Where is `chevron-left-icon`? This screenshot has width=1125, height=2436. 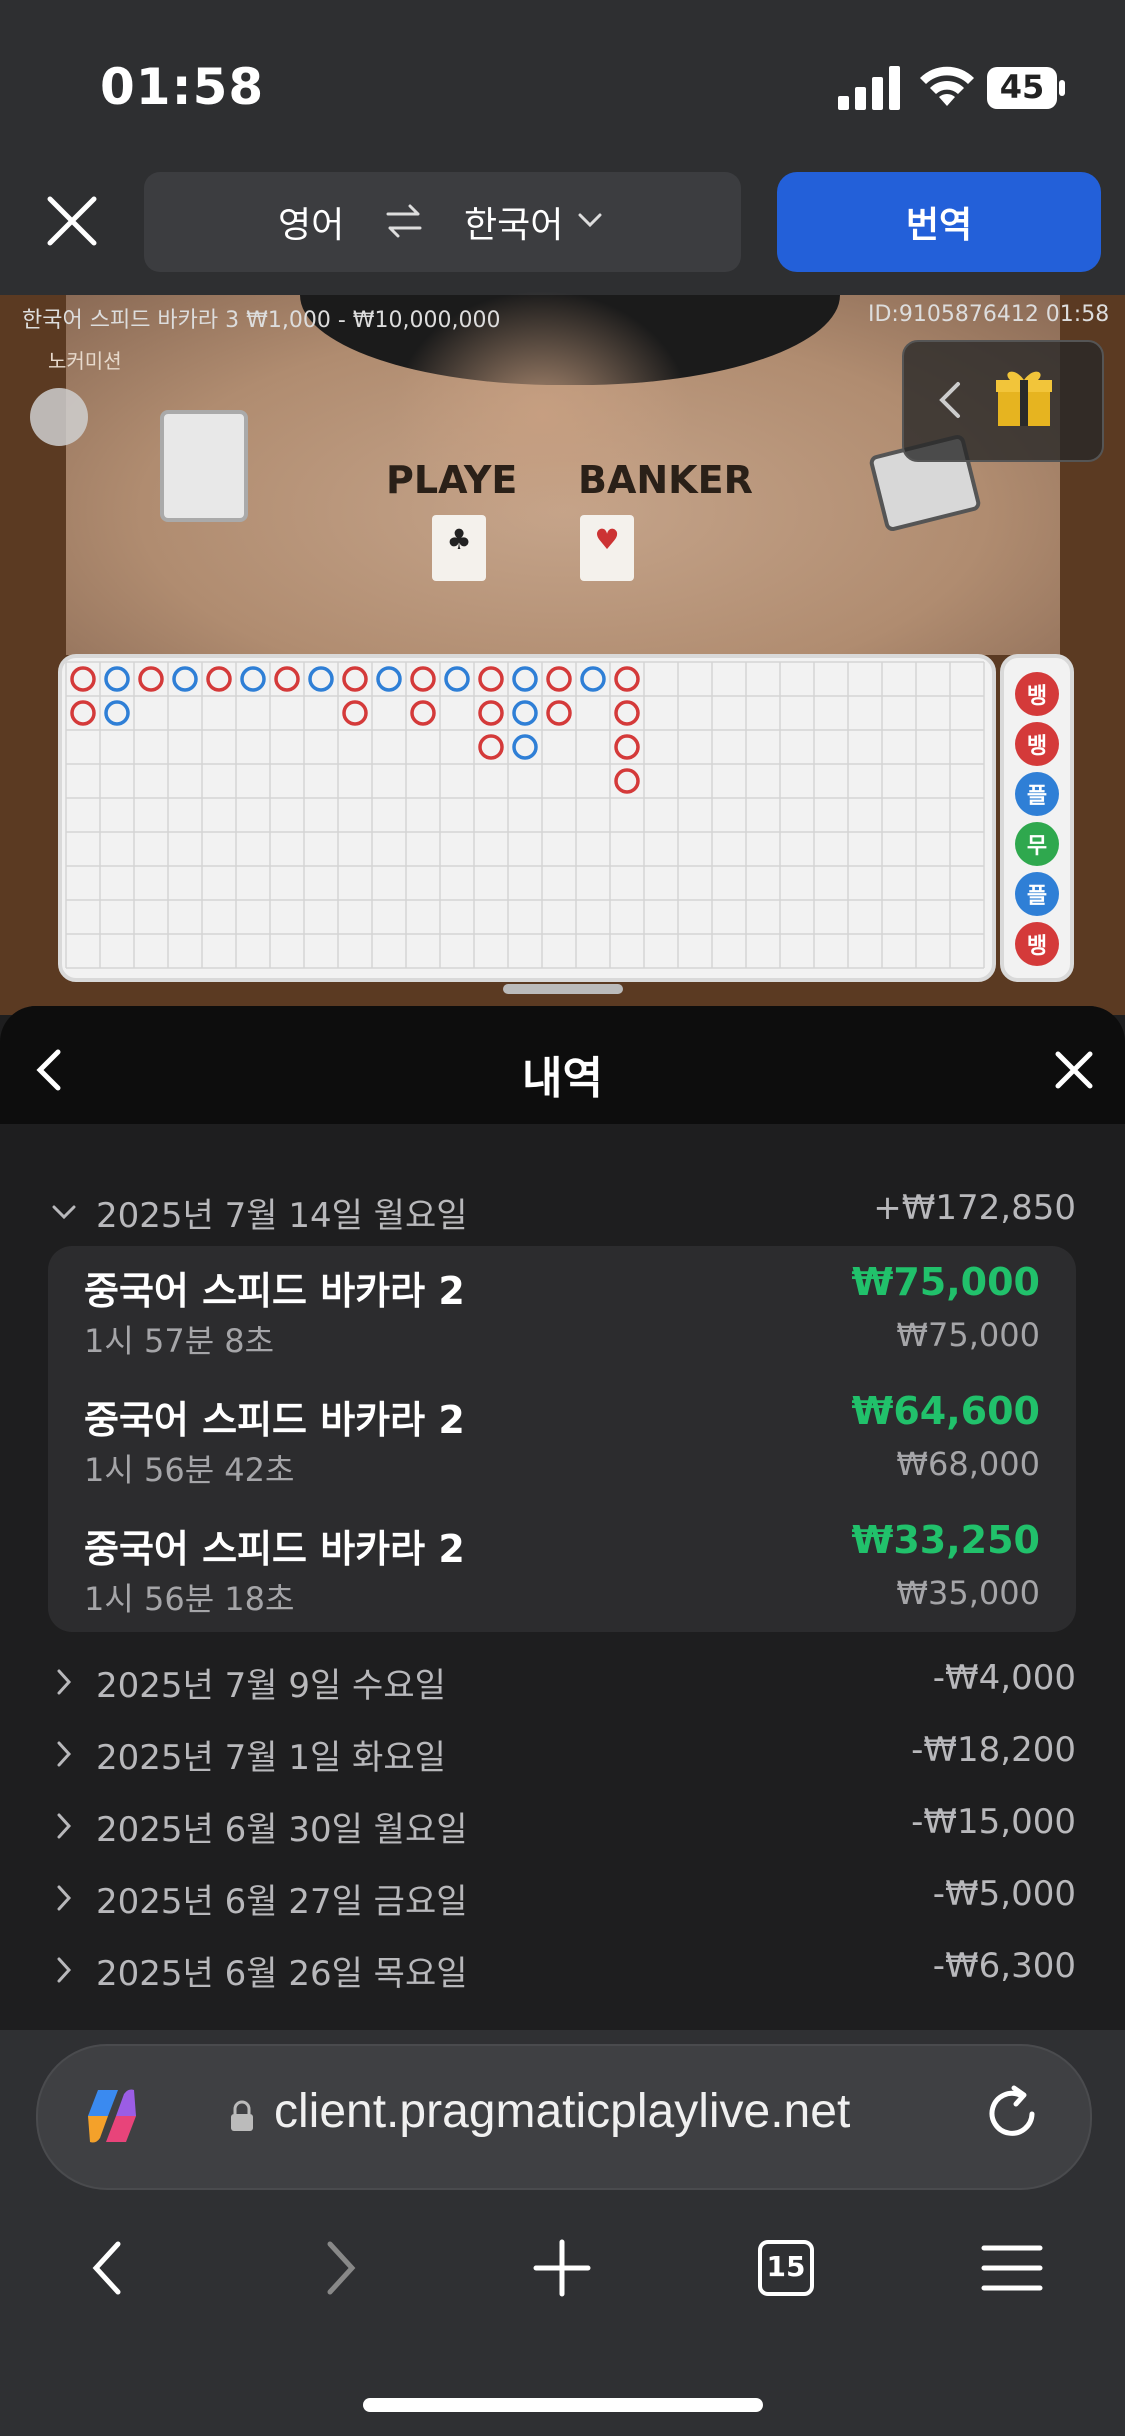 chevron-left-icon is located at coordinates (950, 400).